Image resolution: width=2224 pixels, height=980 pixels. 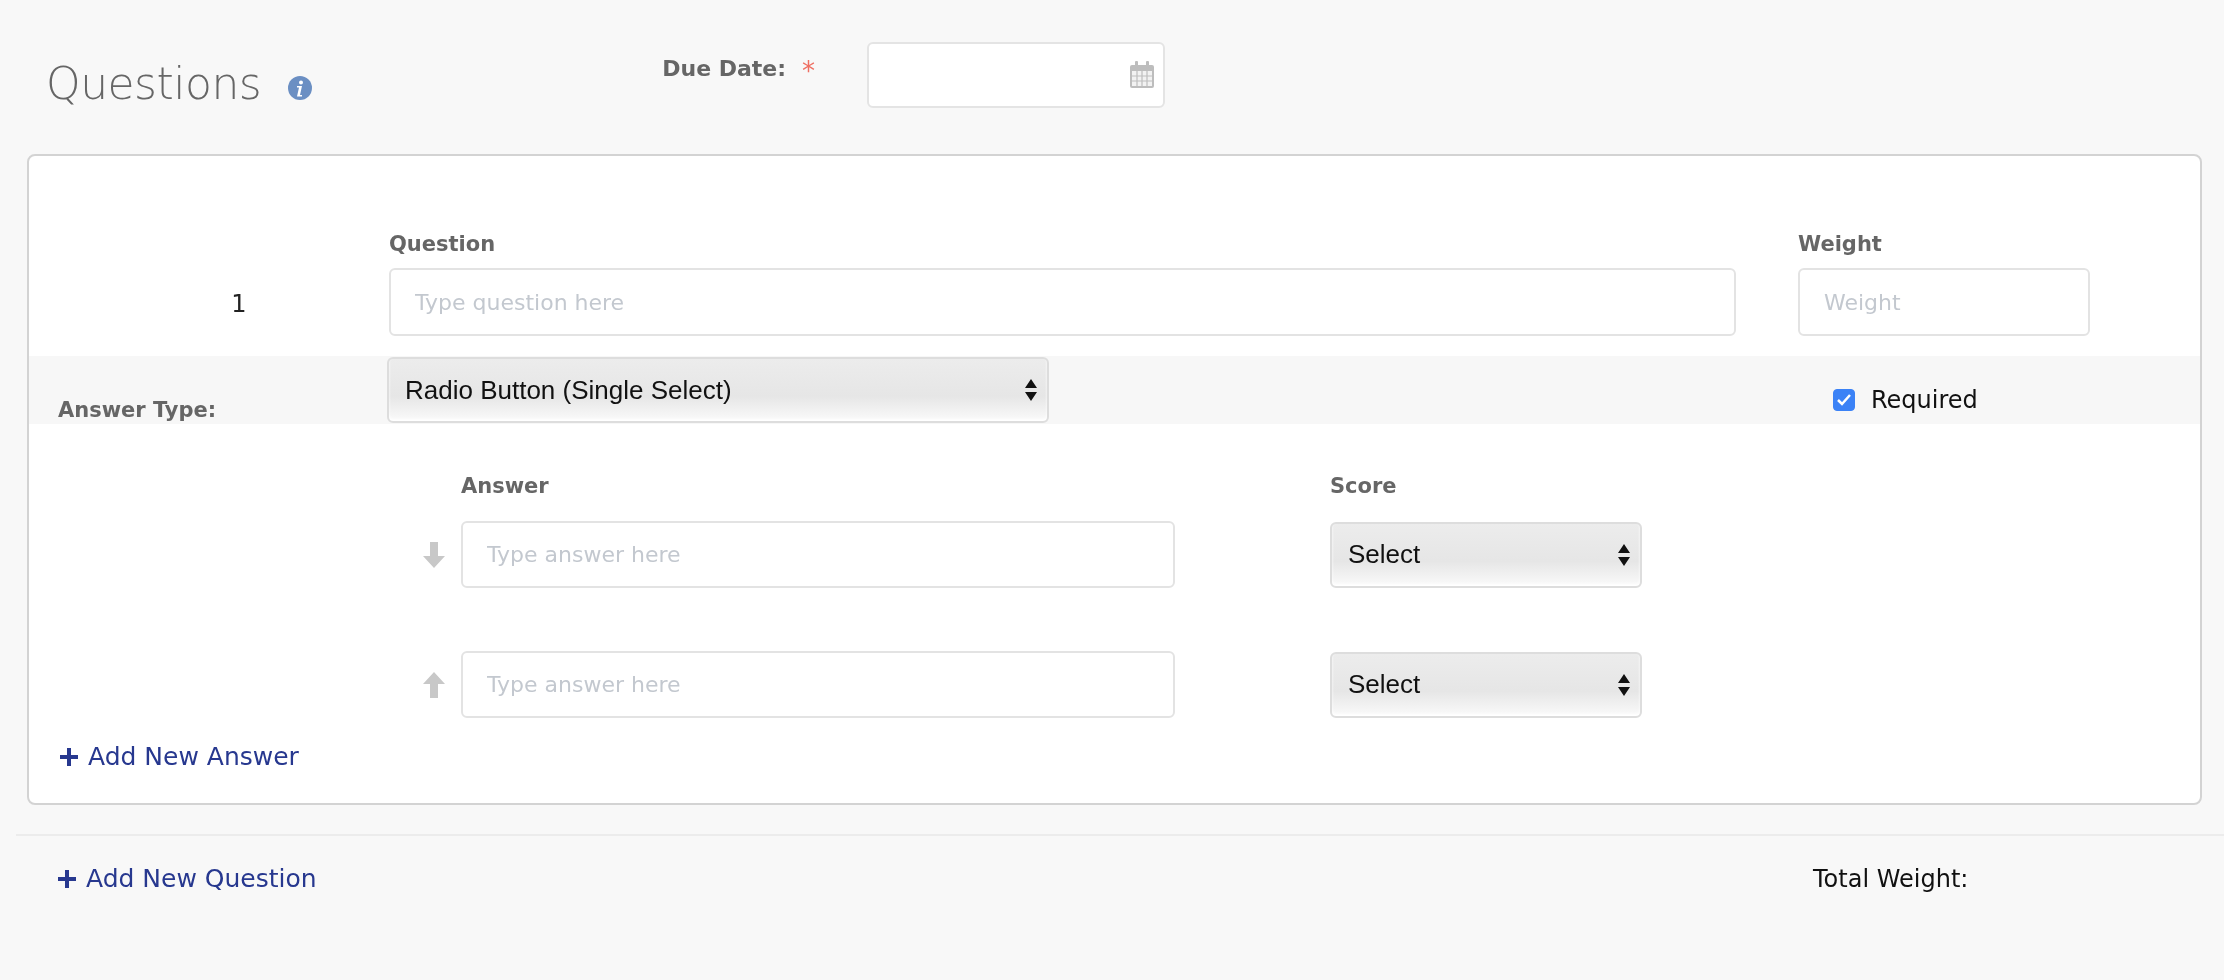 What do you see at coordinates (443, 244) in the screenshot?
I see `question-label: Question` at bounding box center [443, 244].